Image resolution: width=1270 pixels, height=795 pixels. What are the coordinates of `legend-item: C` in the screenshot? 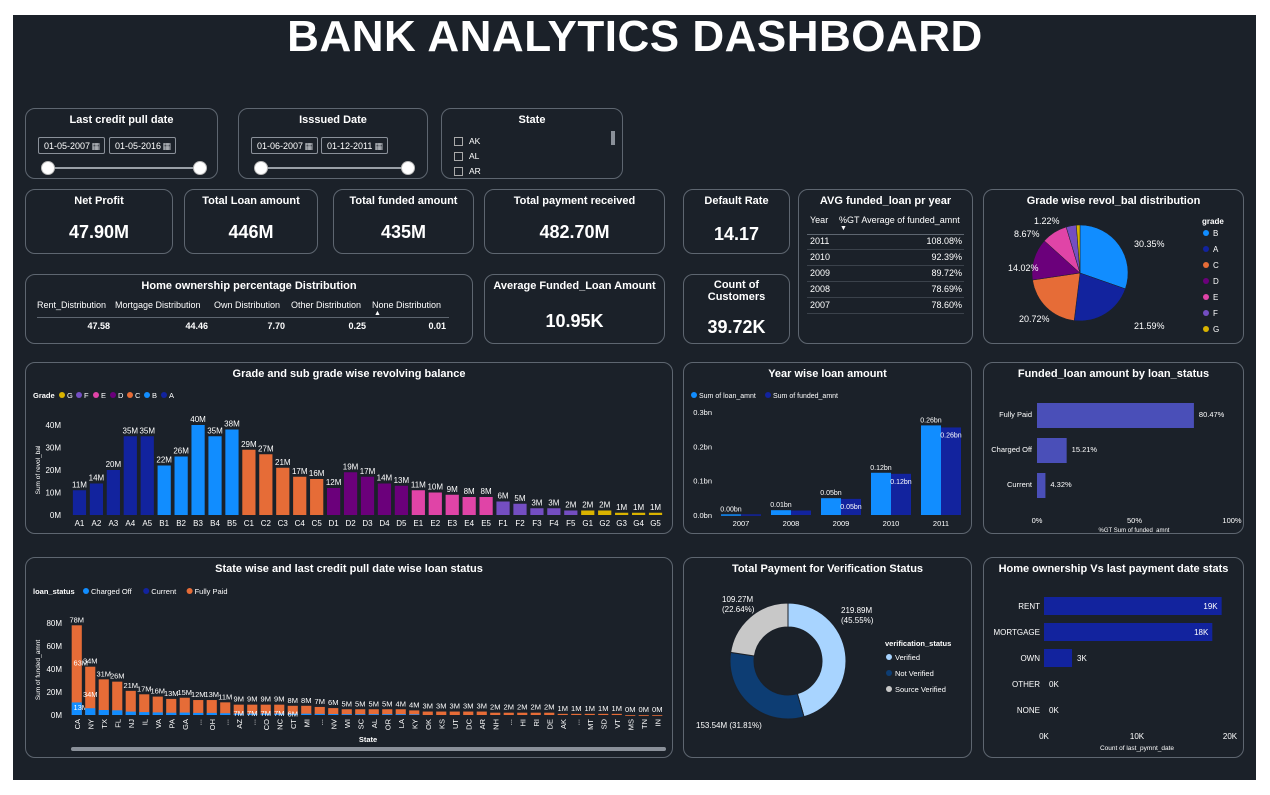 It's located at (138, 395).